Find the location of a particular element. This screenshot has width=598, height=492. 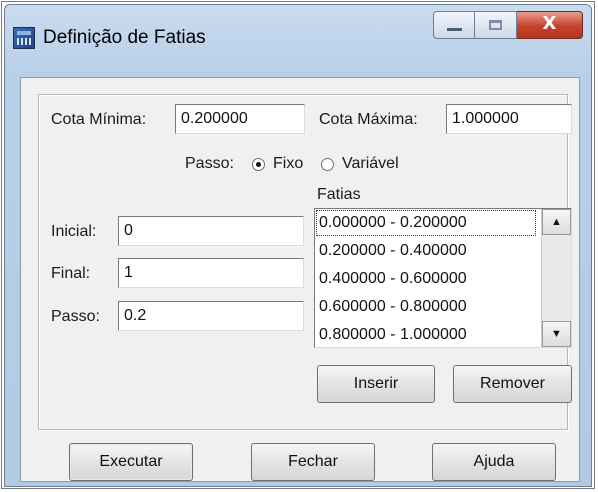

fatias-list-item: 0.600000 - 0.800000 is located at coordinates (426, 307).